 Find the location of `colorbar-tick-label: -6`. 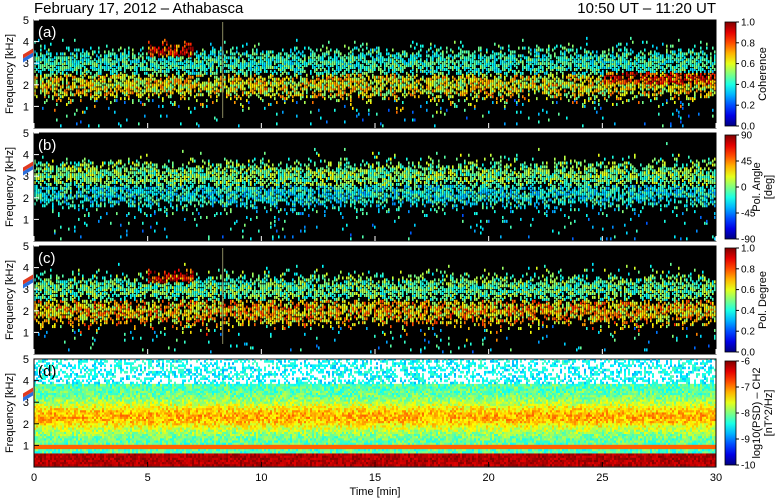

colorbar-tick-label: -6 is located at coordinates (745, 362).